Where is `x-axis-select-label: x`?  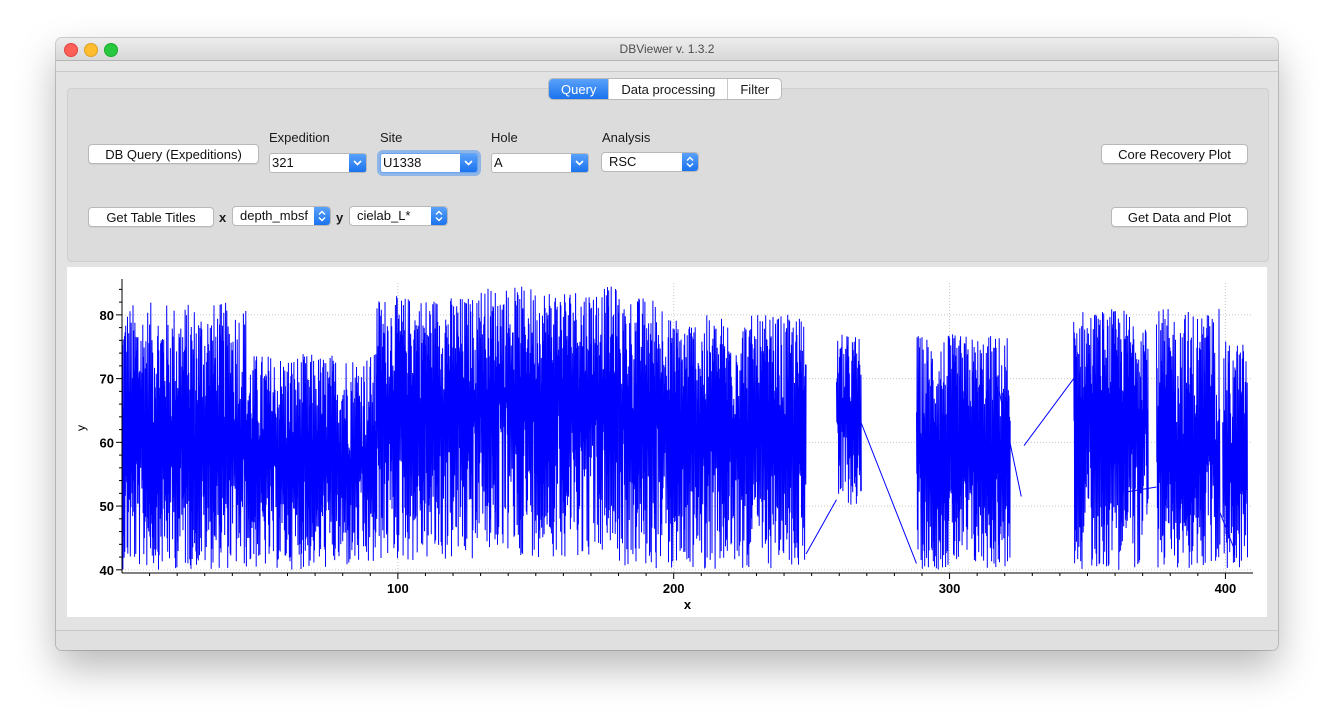
x-axis-select-label: x is located at coordinates (223, 217).